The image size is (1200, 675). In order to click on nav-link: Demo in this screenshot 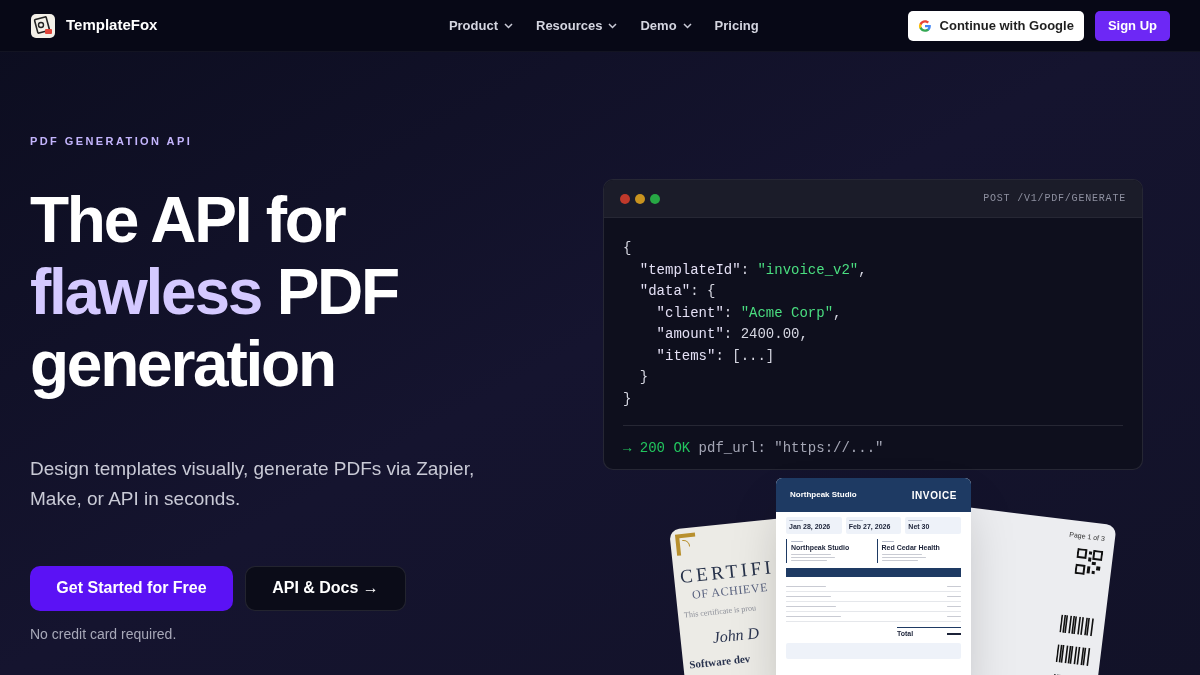, I will do `click(666, 25)`.